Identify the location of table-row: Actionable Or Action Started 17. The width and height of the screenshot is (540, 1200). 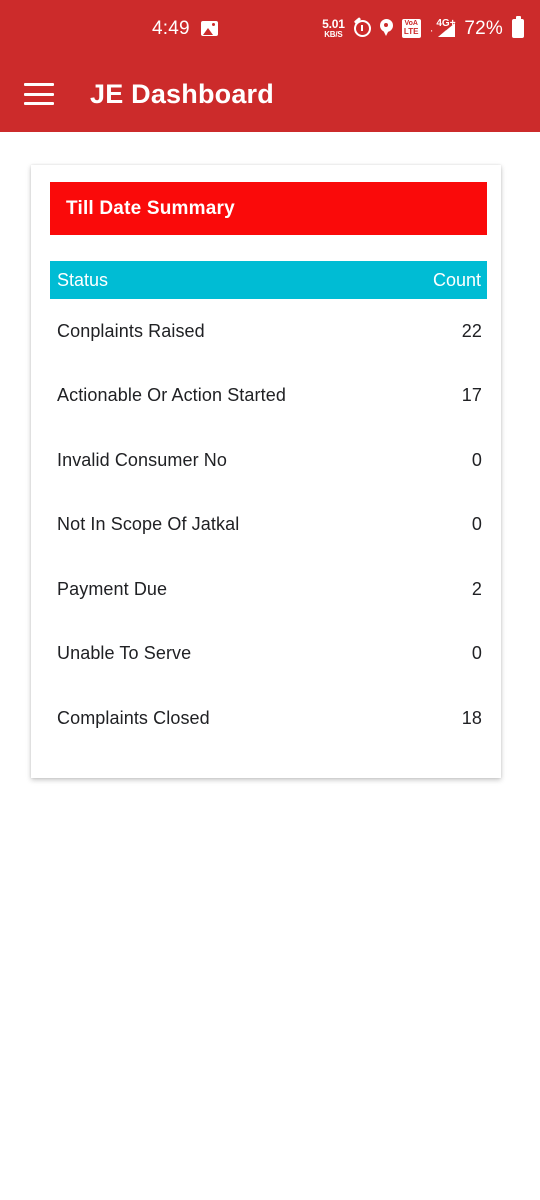
(268, 396).